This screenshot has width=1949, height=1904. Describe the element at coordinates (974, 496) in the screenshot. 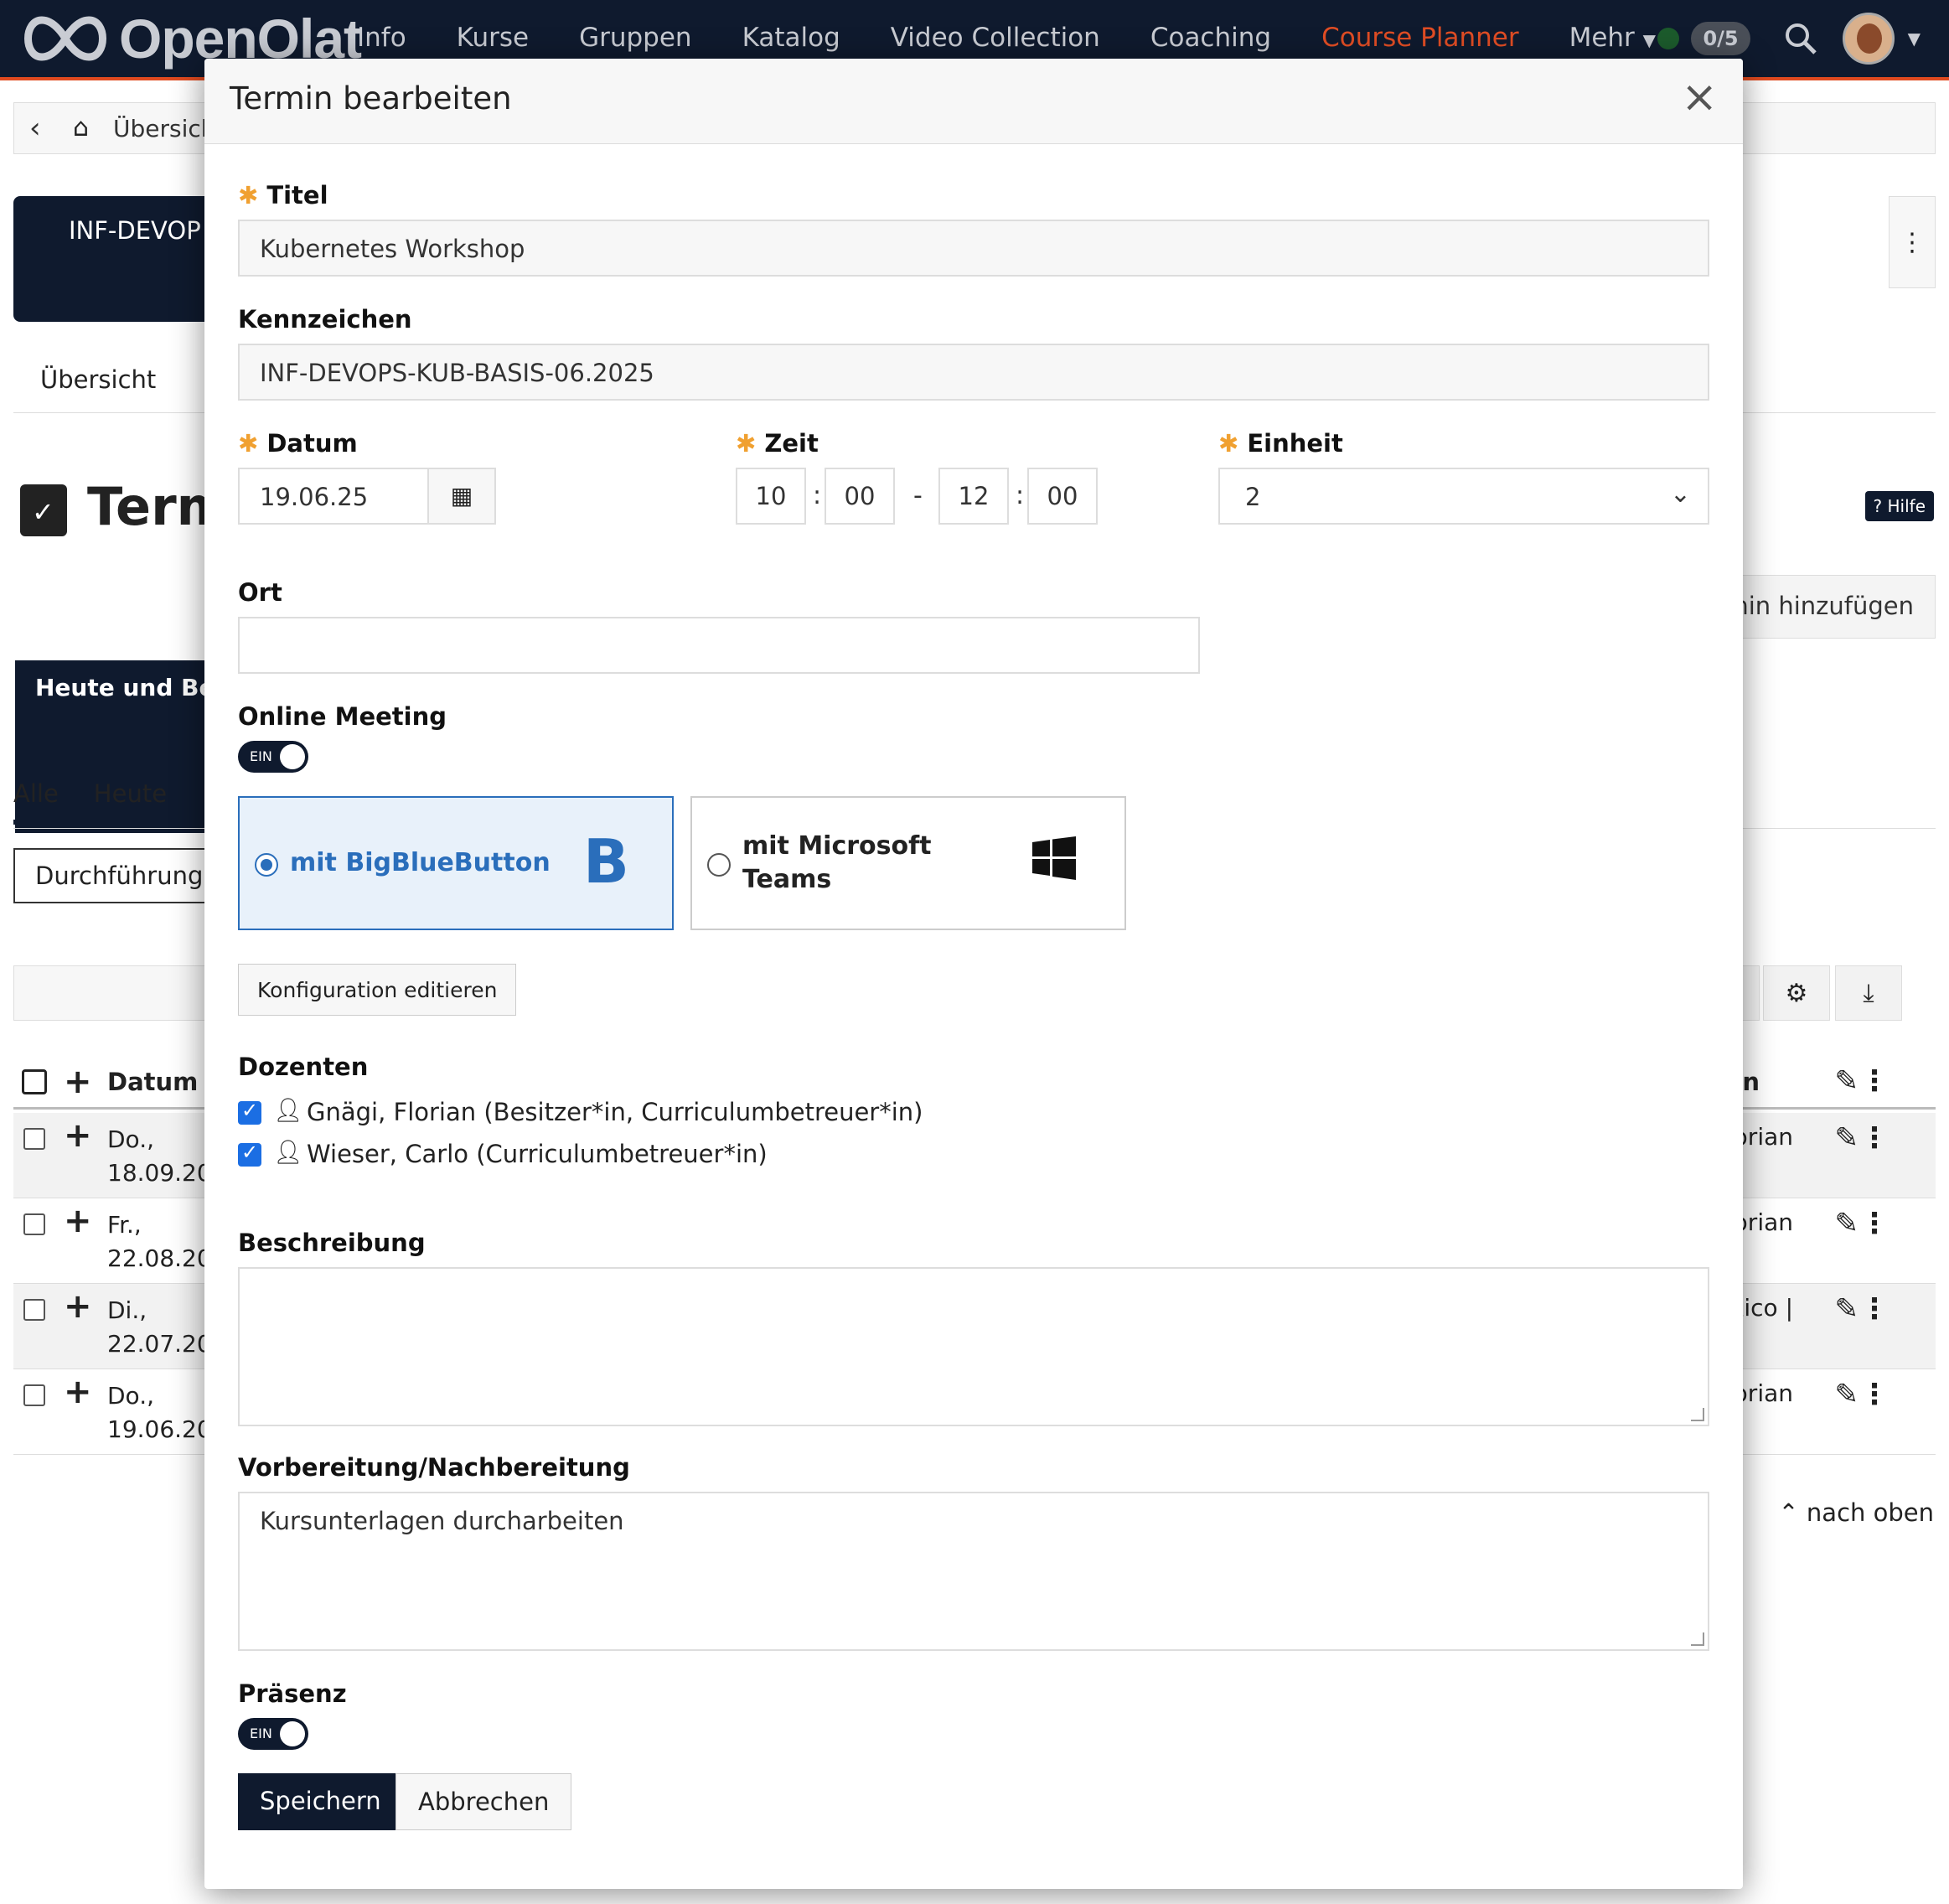

I see `end-hour-input: 12` at that location.